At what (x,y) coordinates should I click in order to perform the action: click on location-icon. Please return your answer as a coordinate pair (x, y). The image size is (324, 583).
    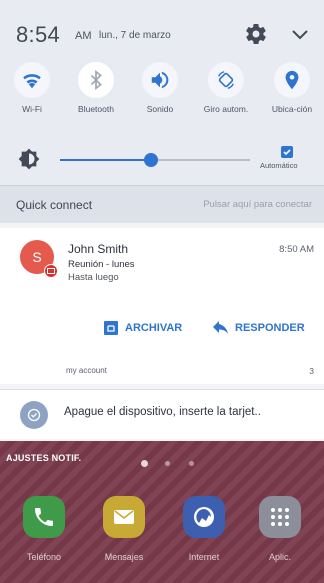
    Looking at the image, I should click on (292, 80).